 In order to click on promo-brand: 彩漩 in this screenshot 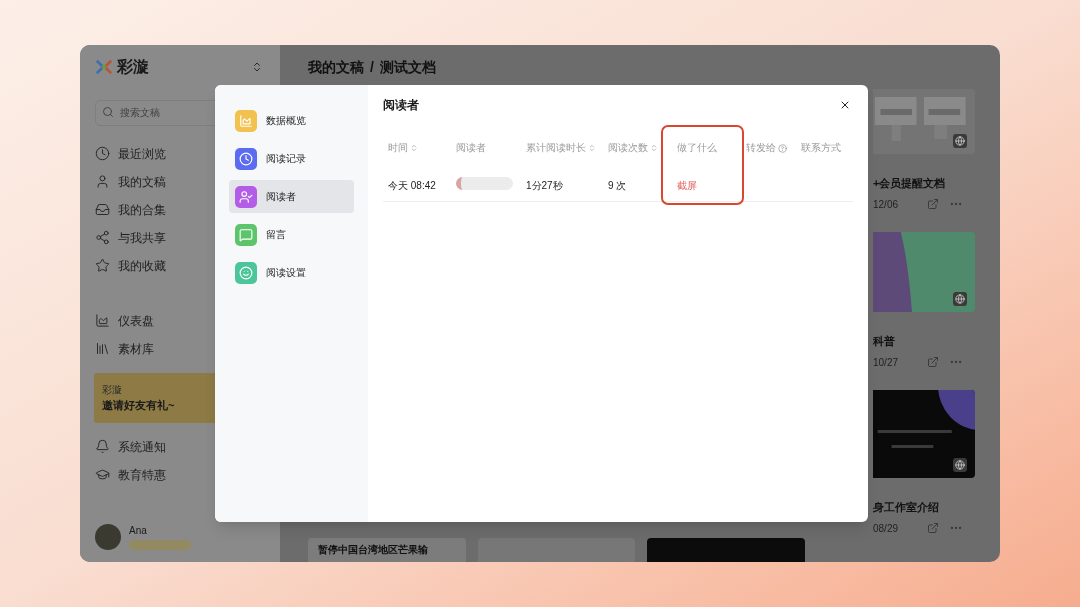, I will do `click(112, 389)`.